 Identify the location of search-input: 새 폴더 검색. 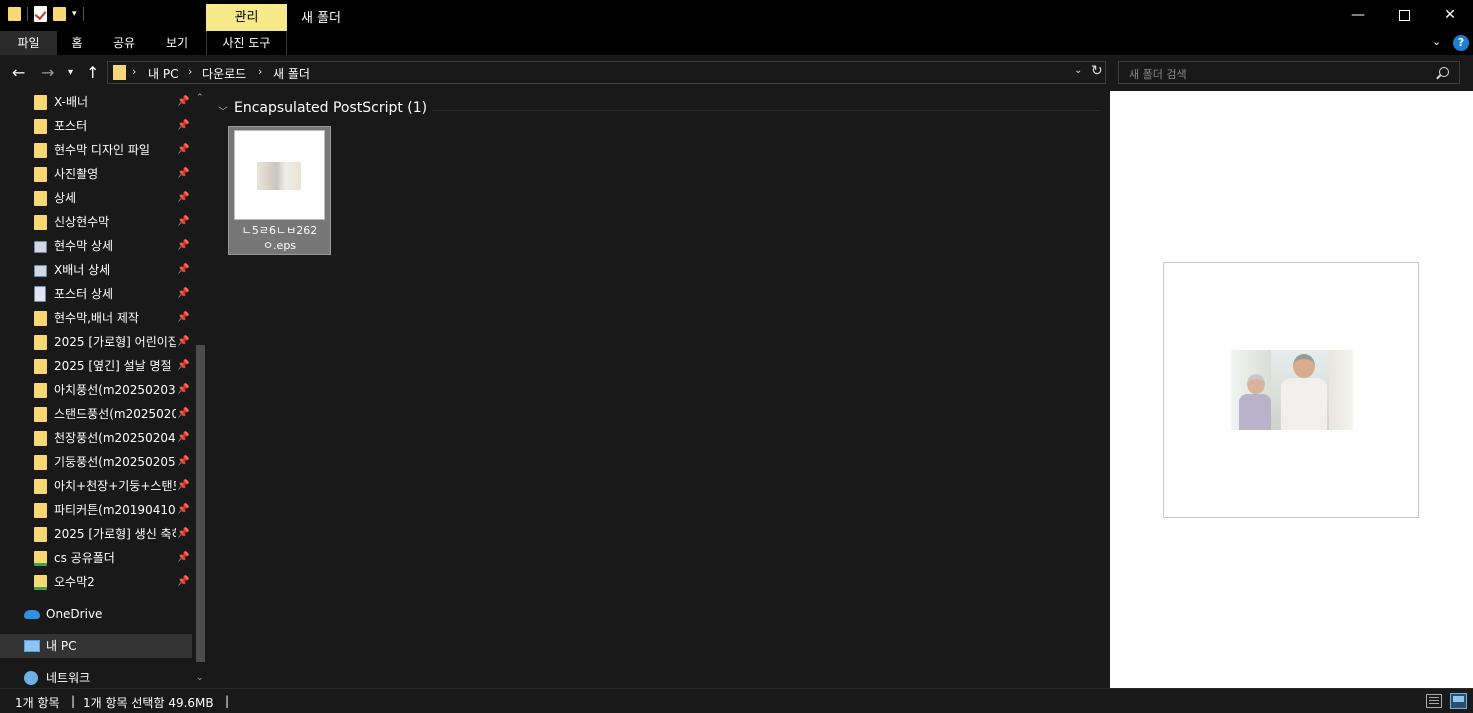
(1289, 72).